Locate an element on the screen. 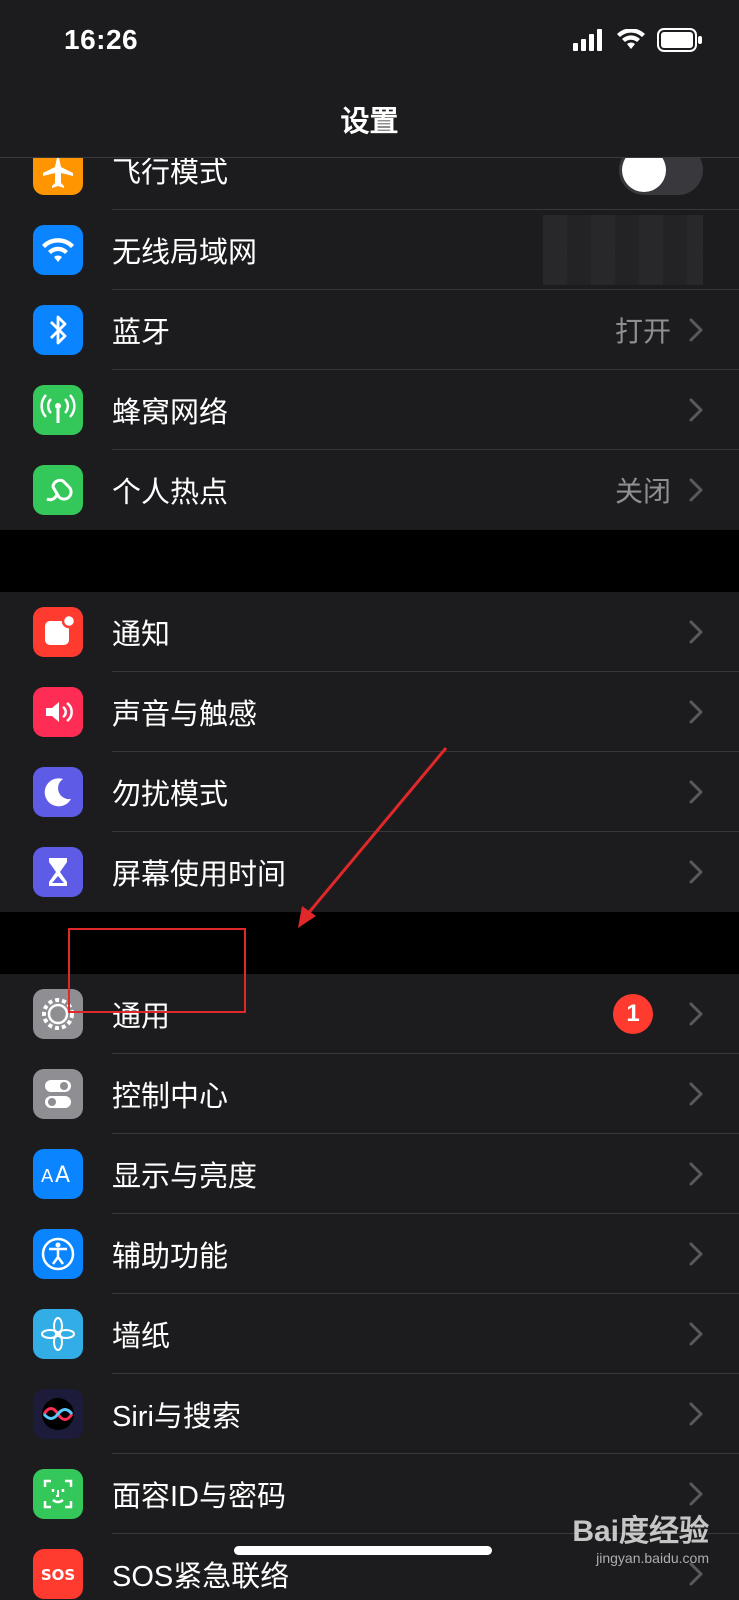 The image size is (739, 1600). watermark-logo: Bai度经验 is located at coordinates (640, 1531).